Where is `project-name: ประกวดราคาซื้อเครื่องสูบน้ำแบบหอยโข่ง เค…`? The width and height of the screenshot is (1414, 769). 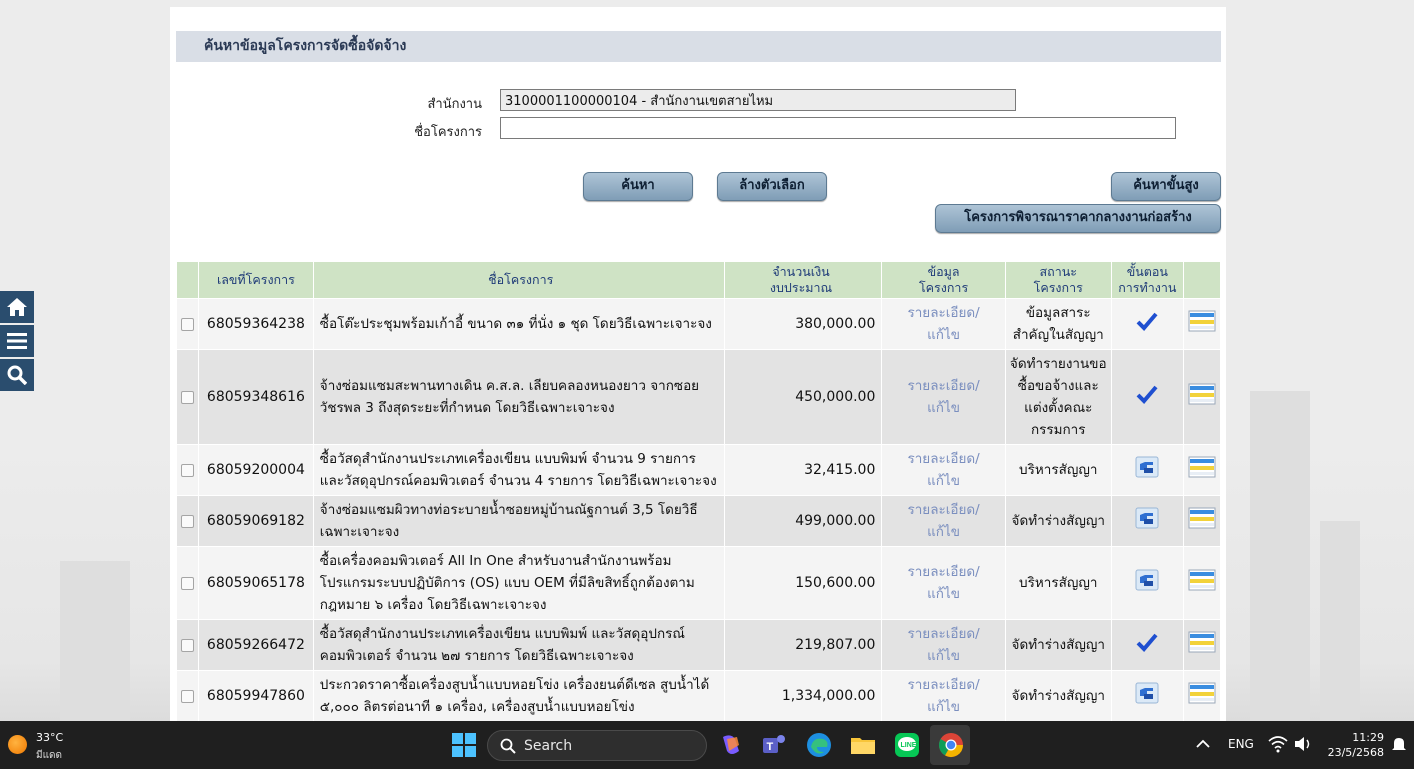
project-name: ประกวดราคาซื้อเครื่องสูบน้ำแบบหอยโข่ง เค… is located at coordinates (518, 696).